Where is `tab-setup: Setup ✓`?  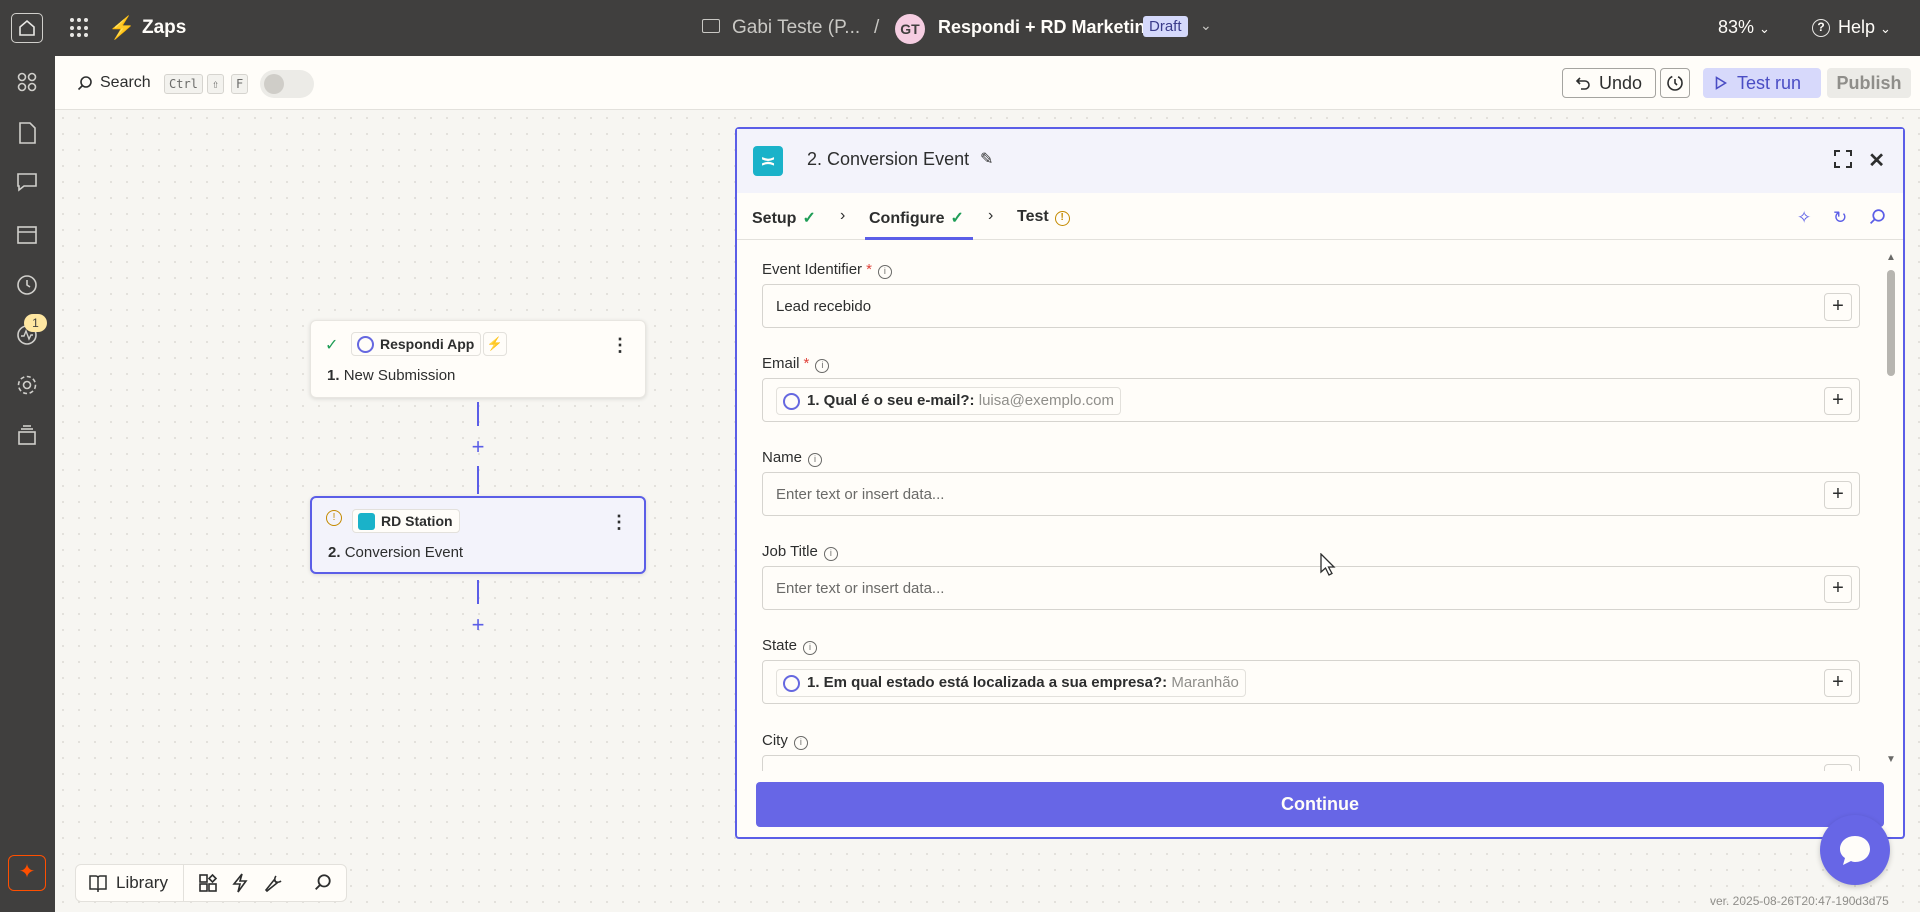 tab-setup: Setup ✓ is located at coordinates (784, 218).